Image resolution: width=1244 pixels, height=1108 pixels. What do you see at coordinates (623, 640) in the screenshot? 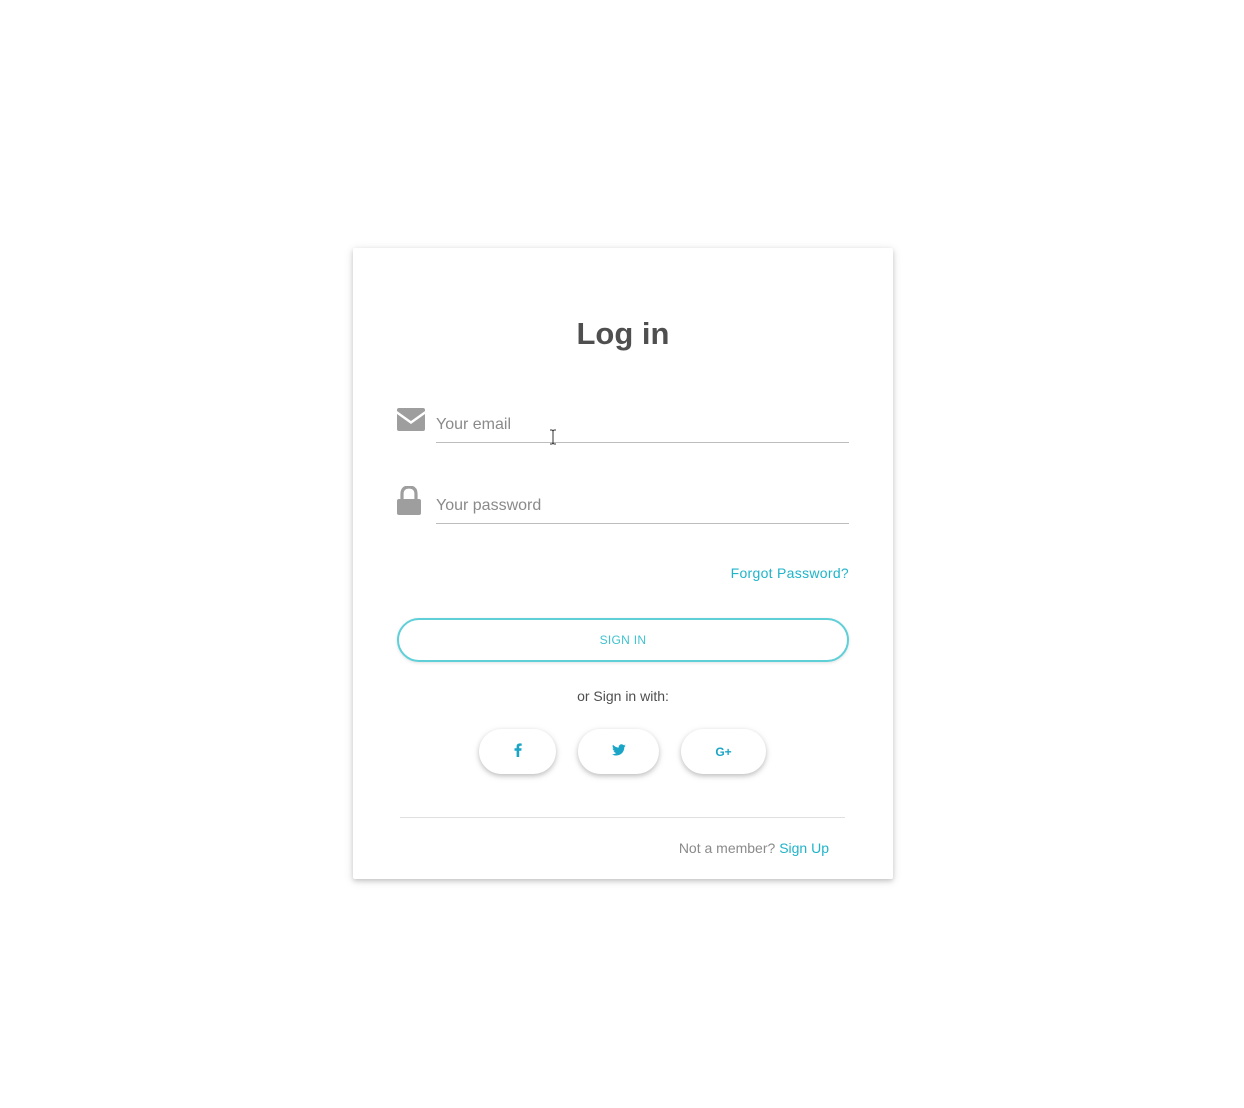
I see `sign-in-button: SIGN IN` at bounding box center [623, 640].